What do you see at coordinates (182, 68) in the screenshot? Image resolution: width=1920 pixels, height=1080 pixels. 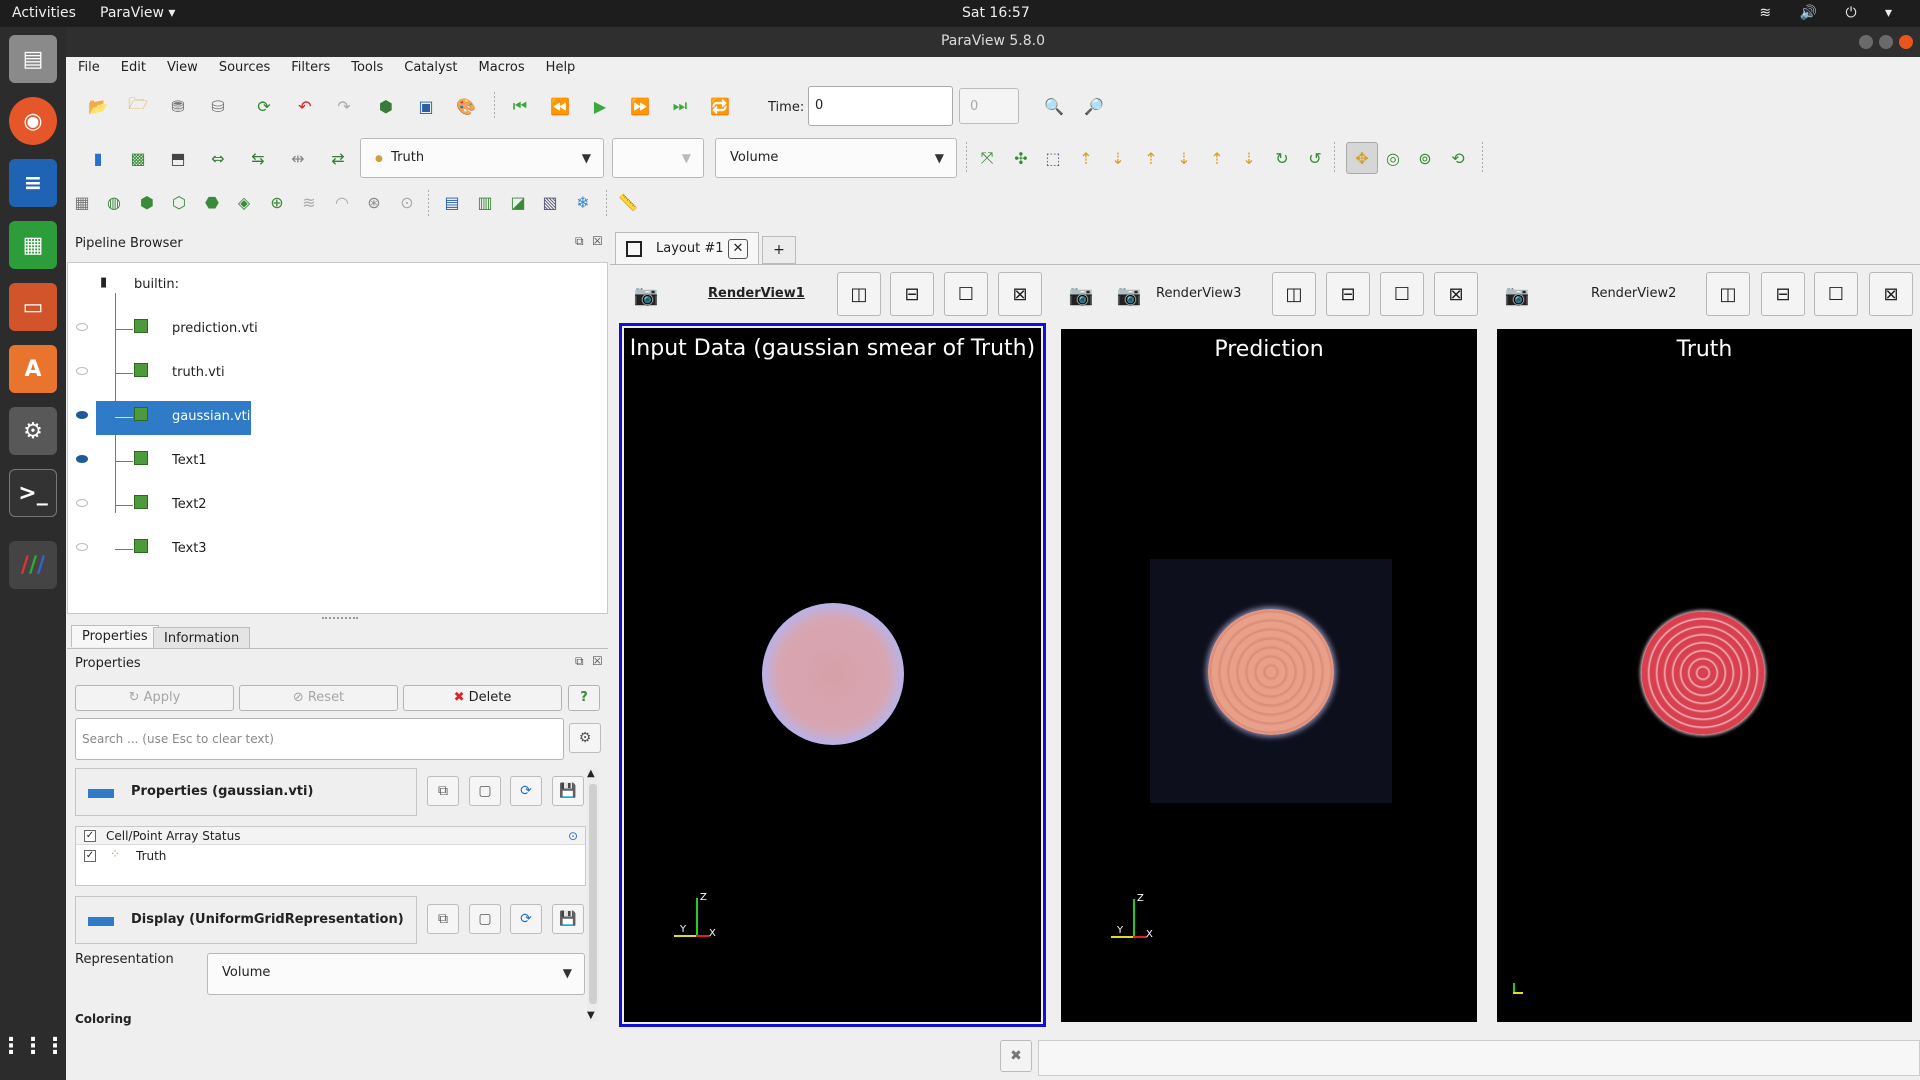 I see `menu-view: View` at bounding box center [182, 68].